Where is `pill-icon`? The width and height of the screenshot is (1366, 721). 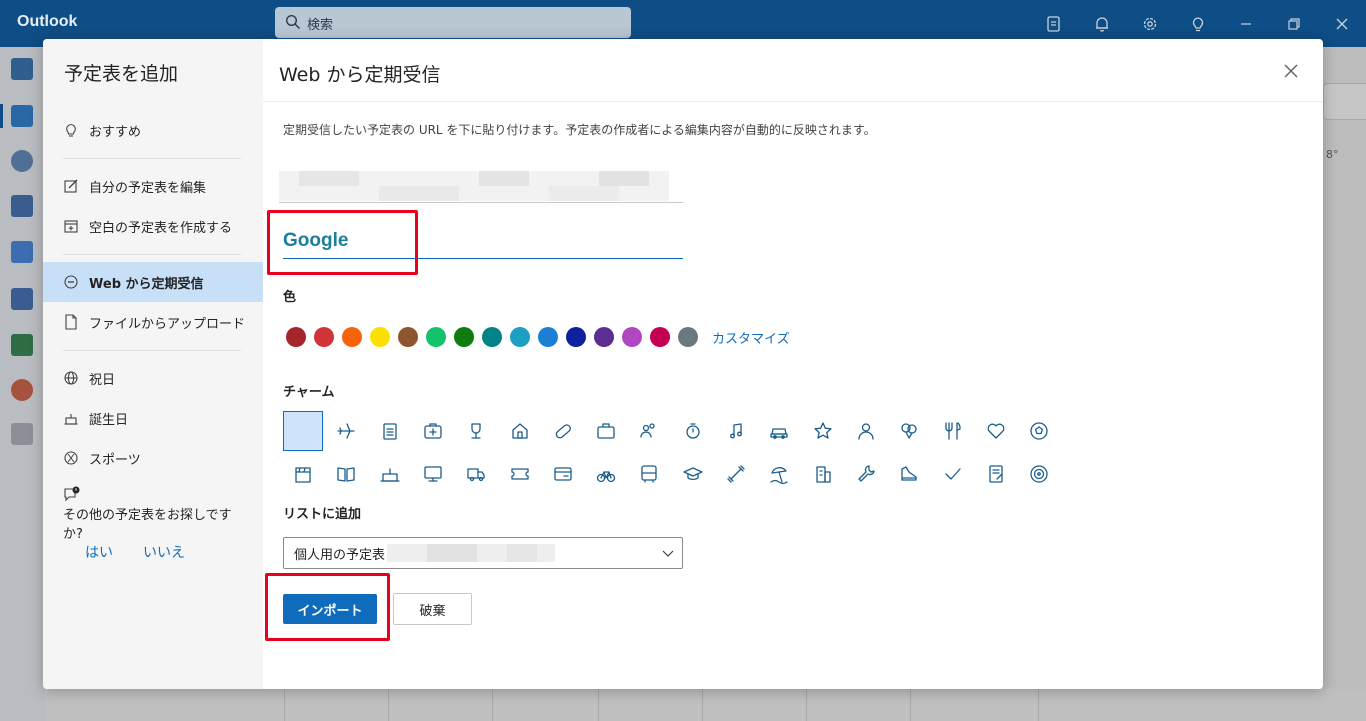
pill-icon is located at coordinates (563, 431).